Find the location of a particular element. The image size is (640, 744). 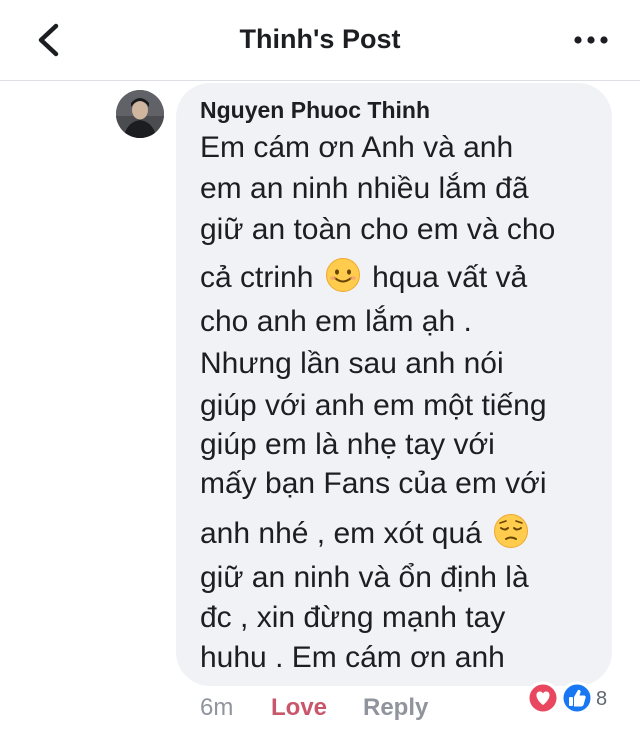

comment-timestamp: 6m is located at coordinates (217, 707).